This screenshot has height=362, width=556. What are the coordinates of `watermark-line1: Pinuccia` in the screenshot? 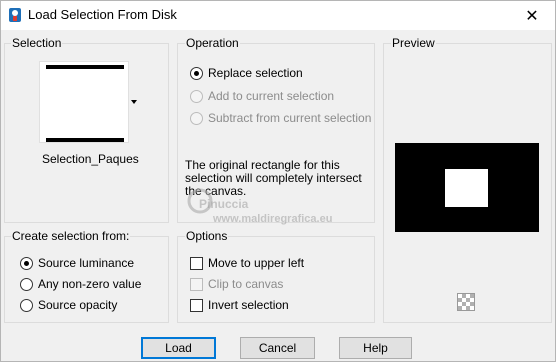 It's located at (224, 204).